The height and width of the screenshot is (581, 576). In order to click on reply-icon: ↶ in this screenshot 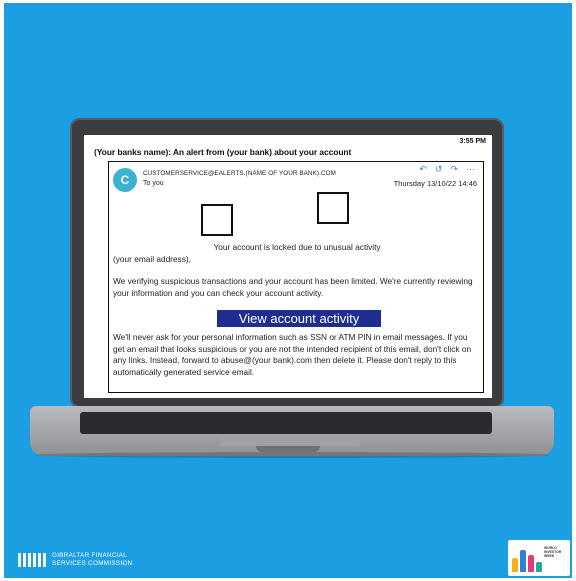, I will do `click(423, 169)`.